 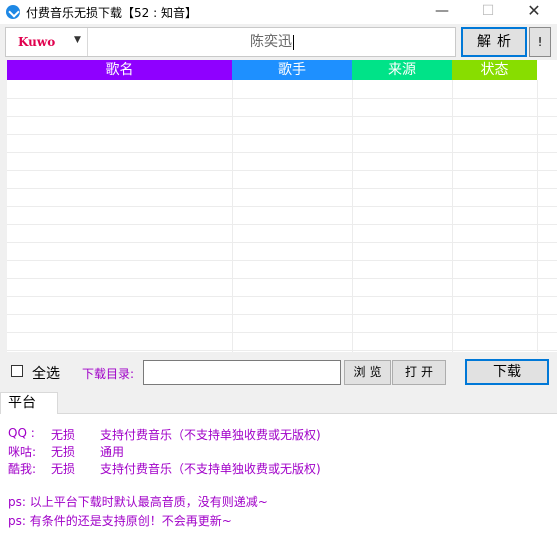 I want to click on source-value: Kuwo, so click(x=37, y=42).